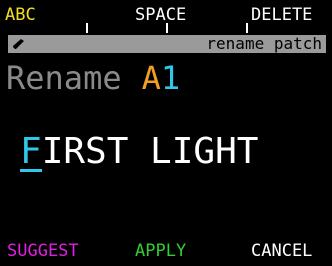 The height and width of the screenshot is (266, 332). I want to click on patch-bank: A, so click(151, 78).